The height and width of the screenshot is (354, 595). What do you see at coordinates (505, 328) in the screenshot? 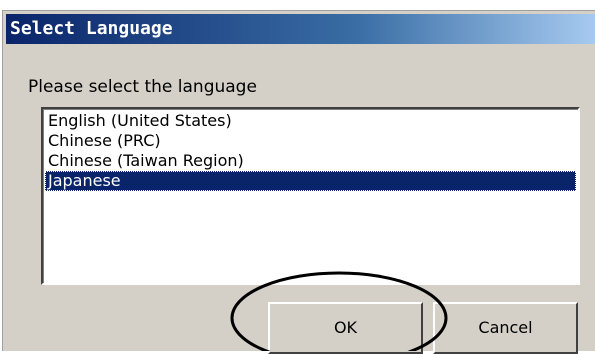
I see `cancel-button: Cancel` at bounding box center [505, 328].